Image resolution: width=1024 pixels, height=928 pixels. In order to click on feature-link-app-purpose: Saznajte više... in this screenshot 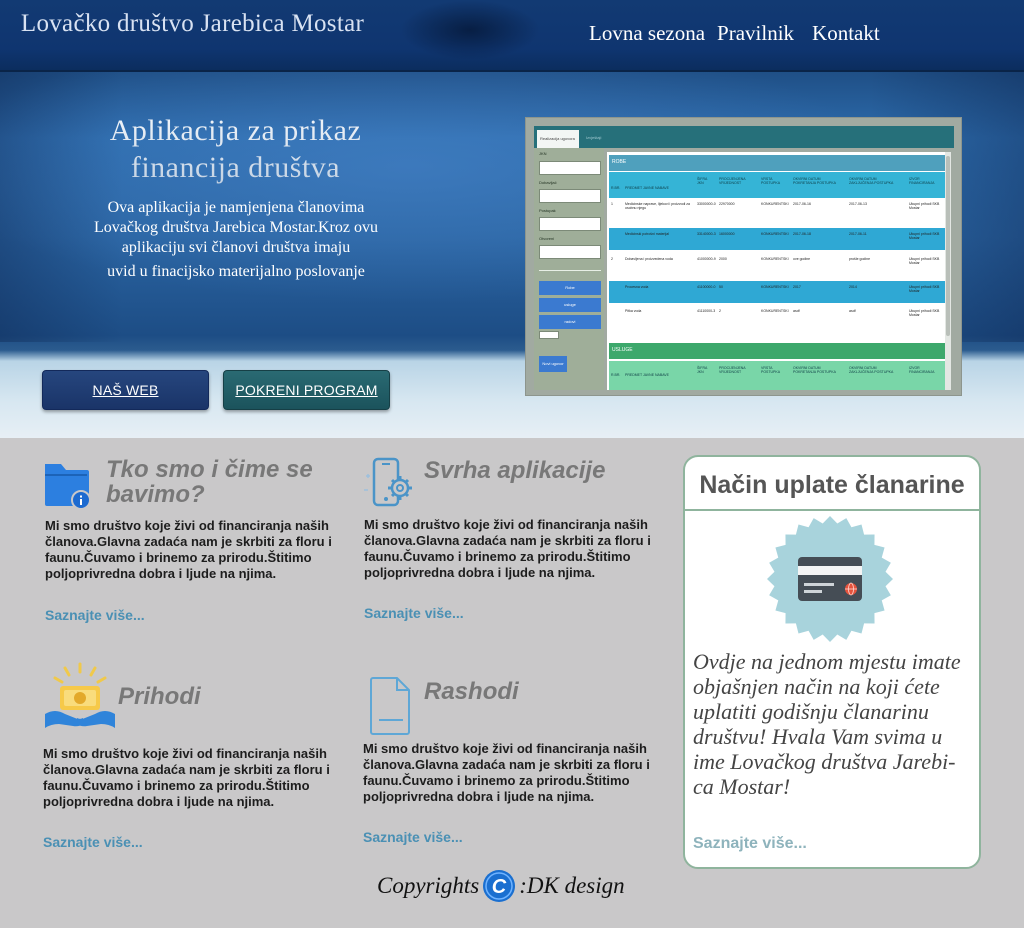, I will do `click(414, 613)`.